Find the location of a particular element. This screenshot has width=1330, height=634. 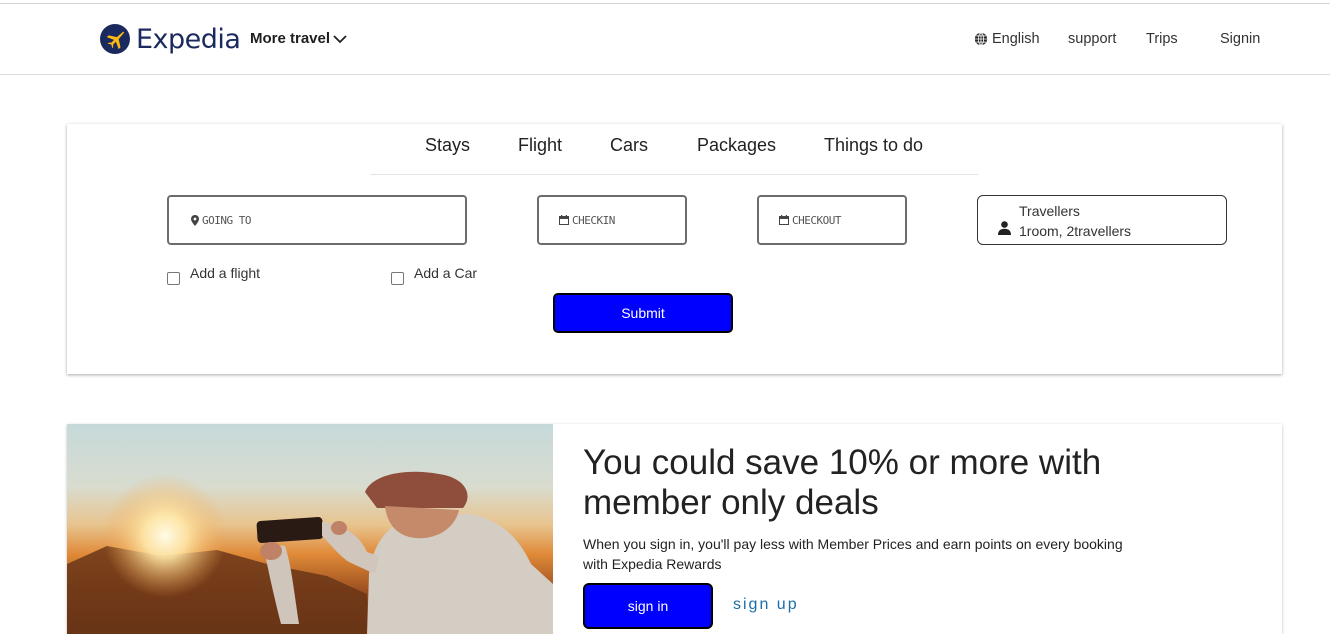

expedia-logo: Expedia is located at coordinates (170, 39).